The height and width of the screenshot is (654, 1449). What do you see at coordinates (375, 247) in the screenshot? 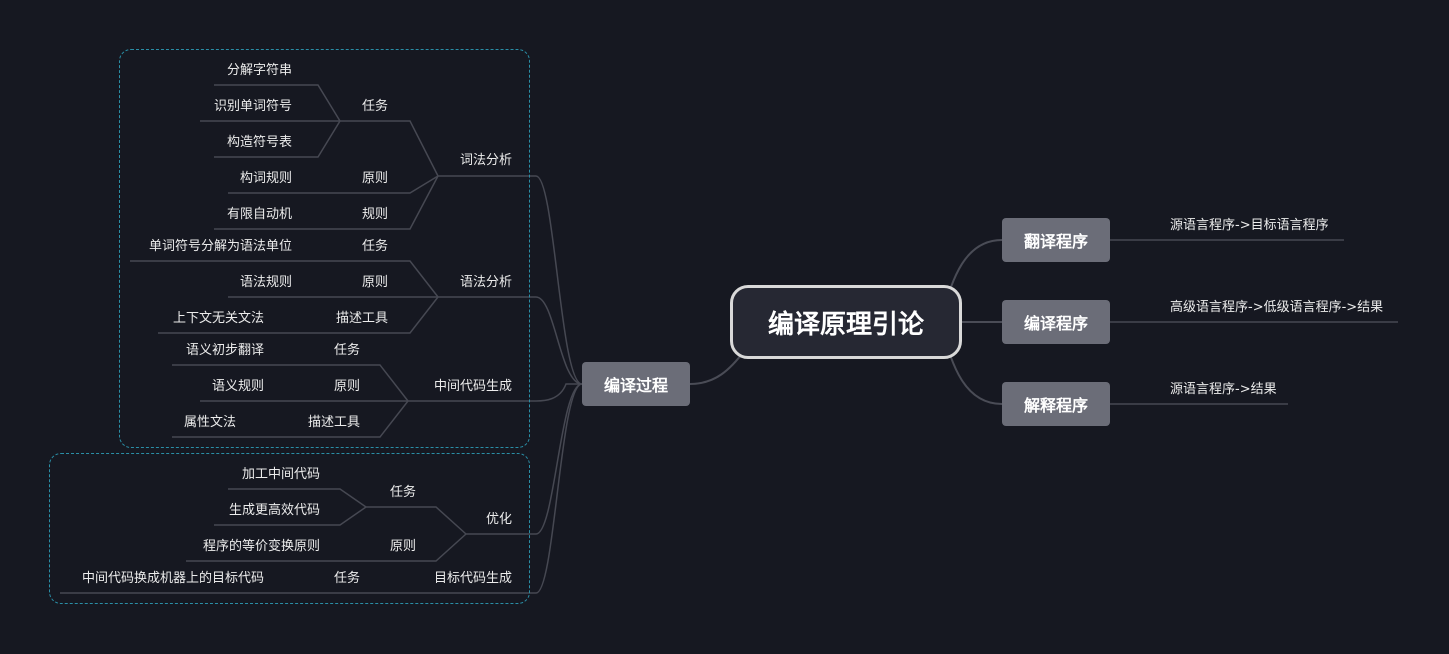
I see `syntax-task: 任务` at bounding box center [375, 247].